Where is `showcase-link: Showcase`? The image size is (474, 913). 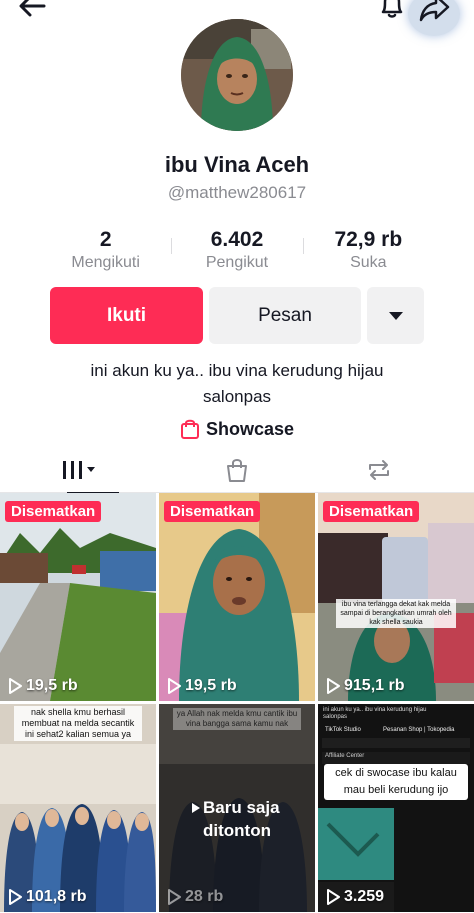
showcase-link: Showcase is located at coordinates (237, 429).